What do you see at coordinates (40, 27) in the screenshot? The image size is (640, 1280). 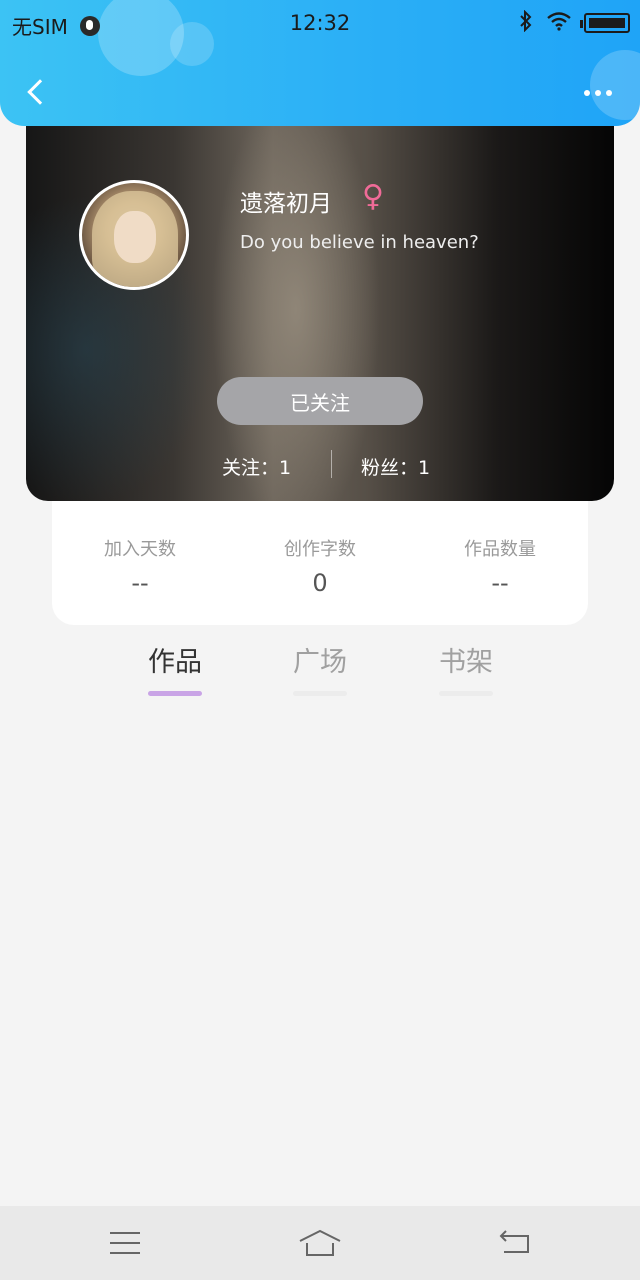 I see `carrier-label: 无SIM` at bounding box center [40, 27].